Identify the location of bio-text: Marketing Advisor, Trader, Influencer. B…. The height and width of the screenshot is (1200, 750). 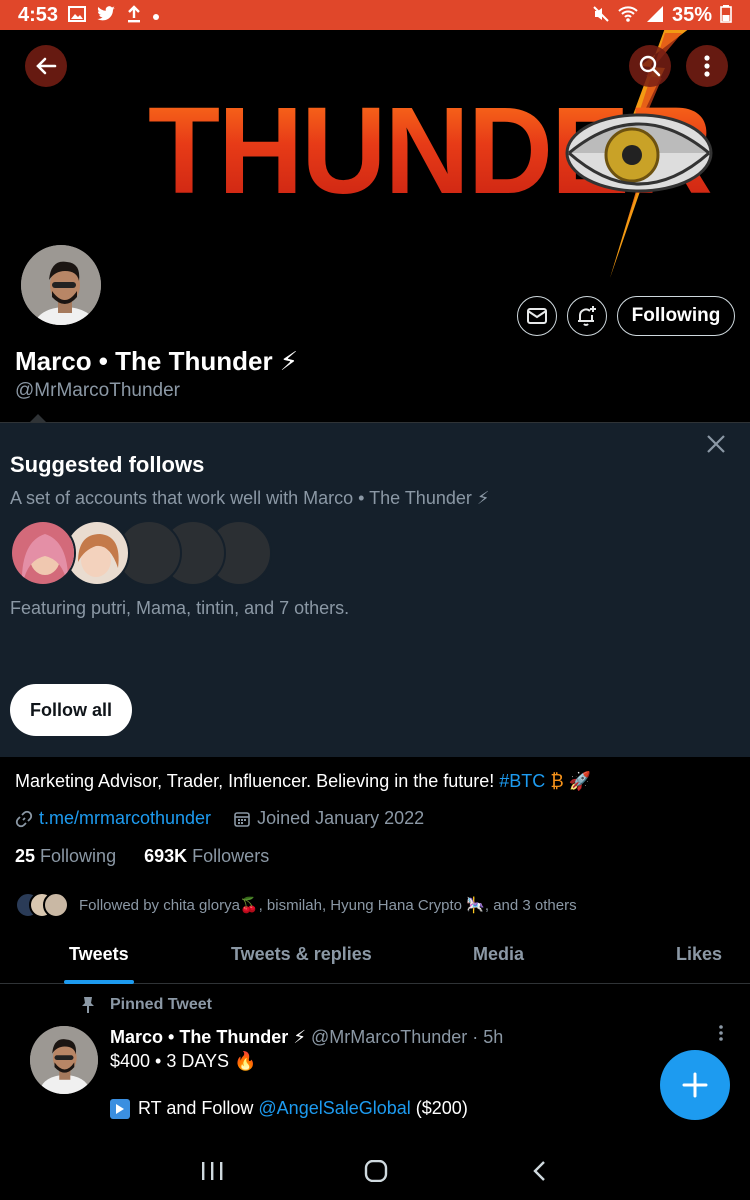
(303, 781).